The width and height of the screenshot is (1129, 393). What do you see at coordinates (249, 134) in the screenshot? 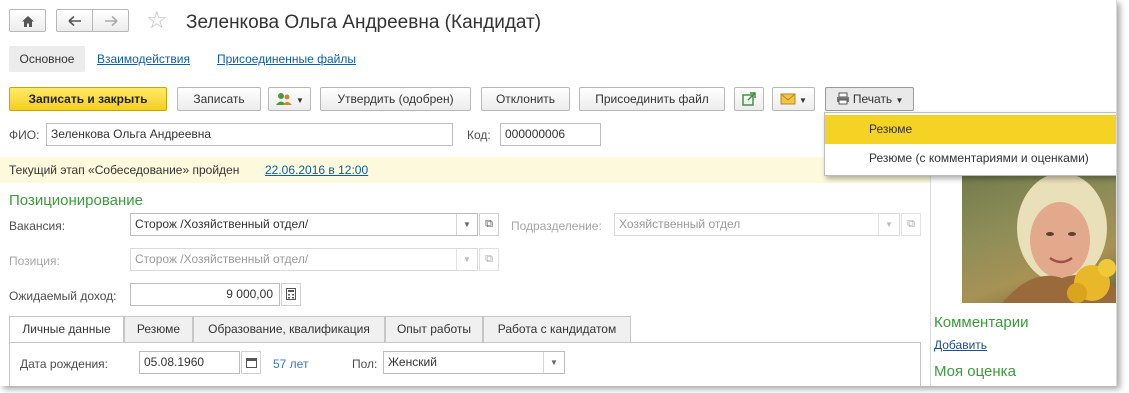
I see `fio-field: Зеленкова Ольга Андреевна` at bounding box center [249, 134].